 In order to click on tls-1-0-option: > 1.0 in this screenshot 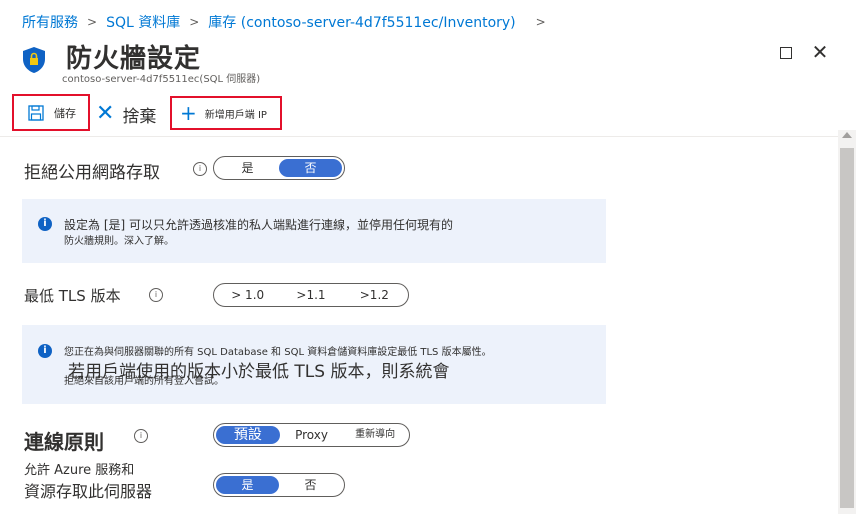, I will do `click(247, 295)`.